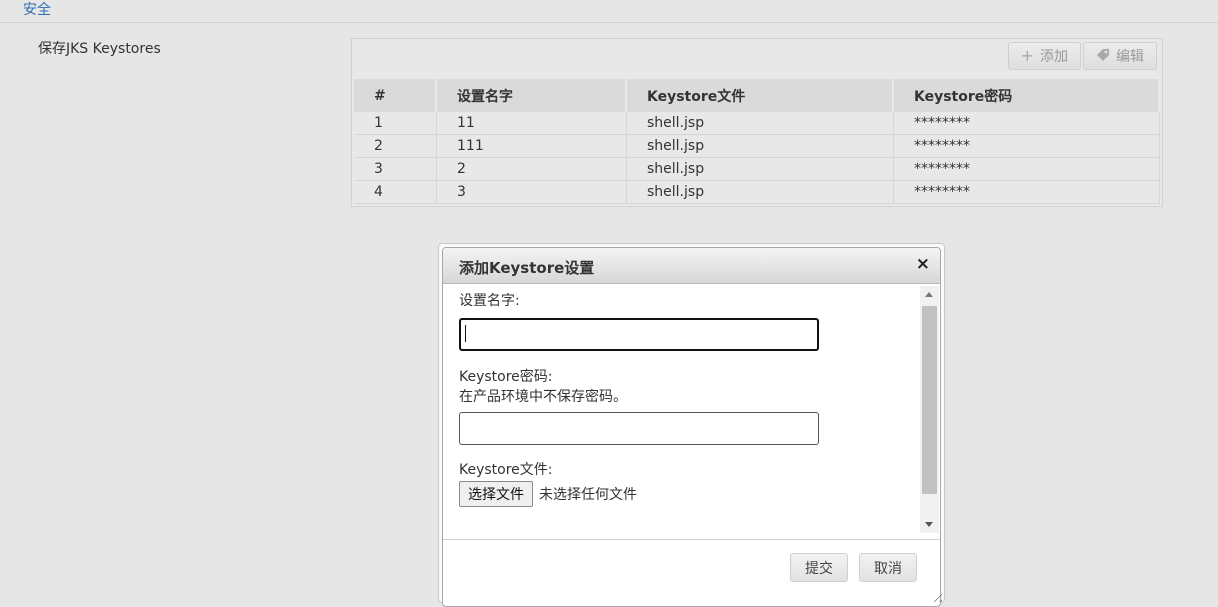 The height and width of the screenshot is (607, 1218). I want to click on dialog-scrollbar, so click(929, 409).